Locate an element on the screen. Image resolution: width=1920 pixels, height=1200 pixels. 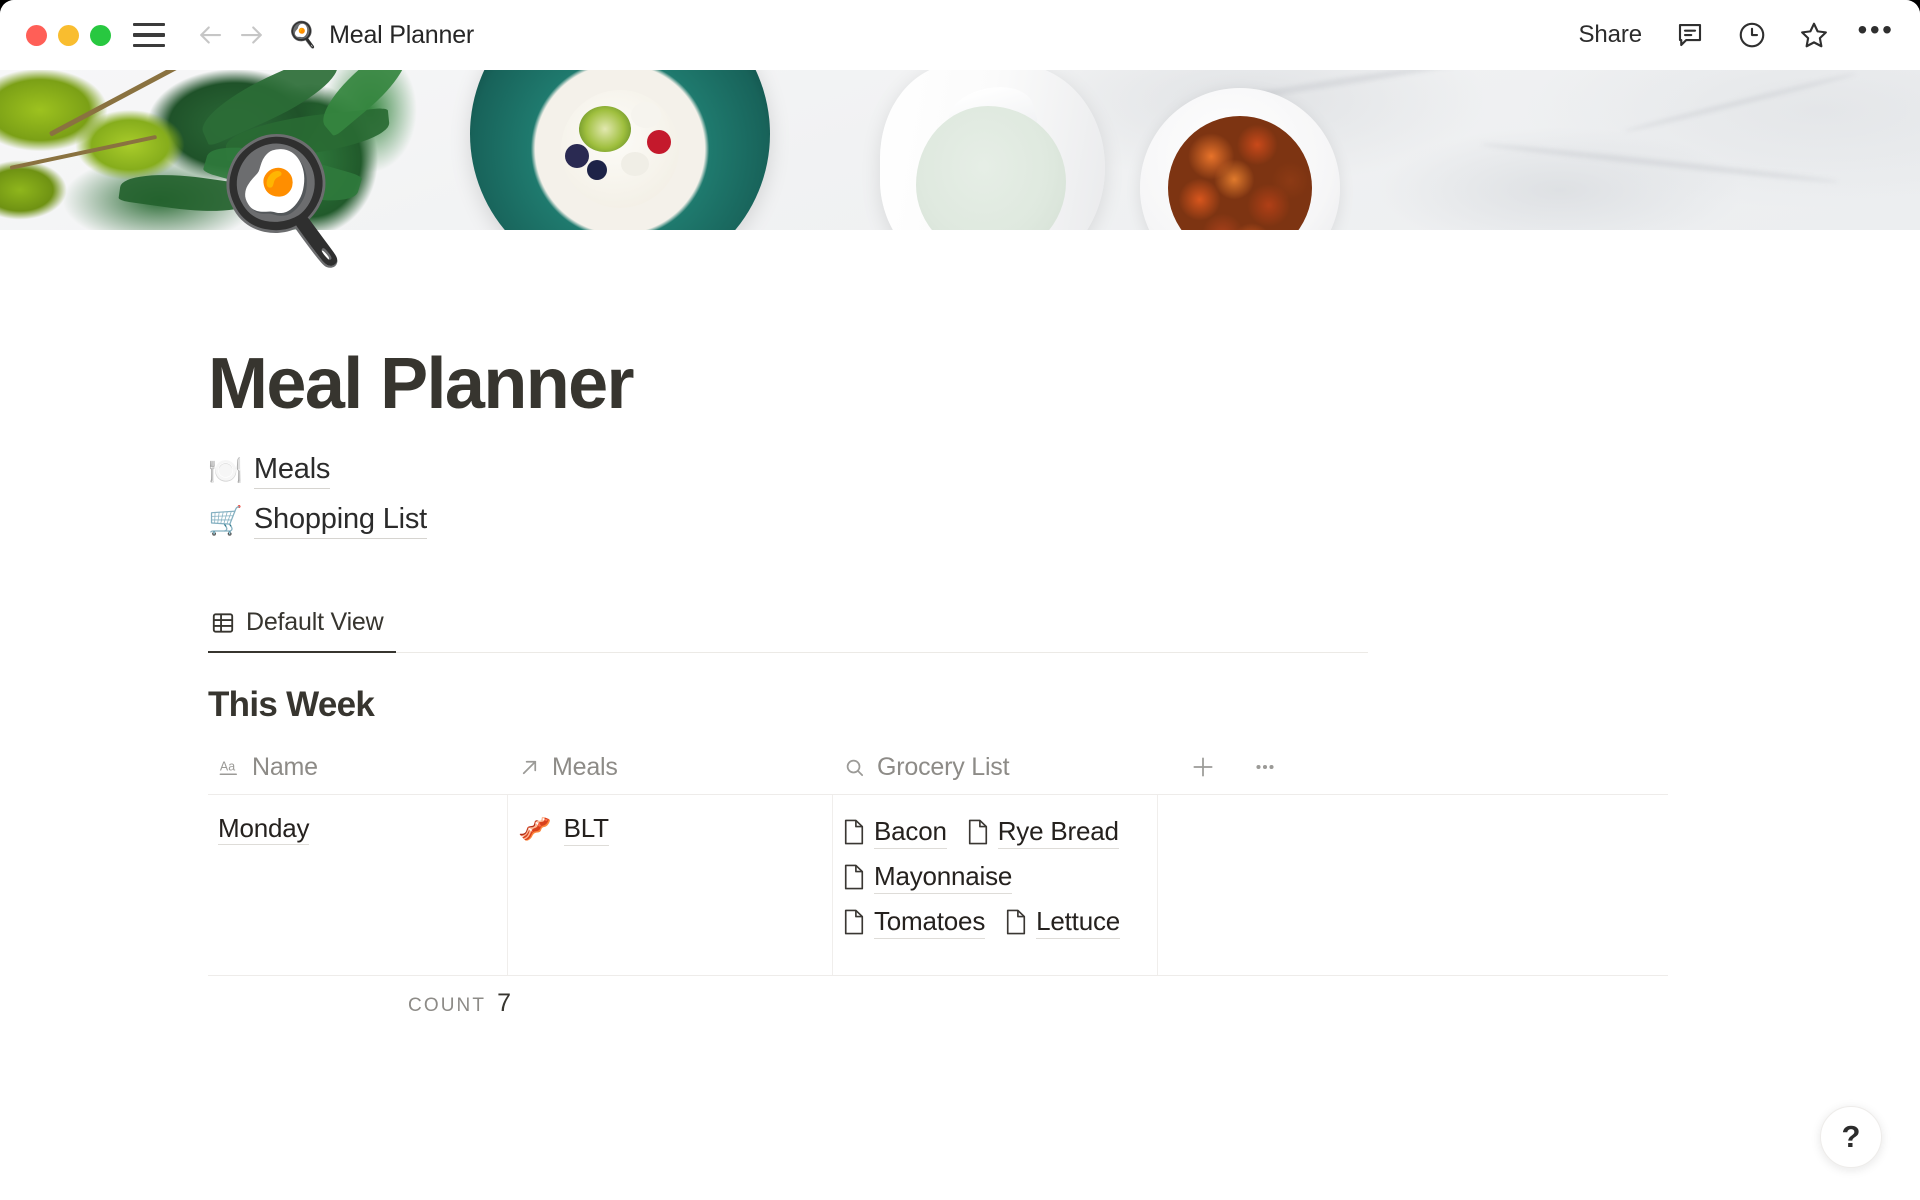
list-item: Mayonnaise is located at coordinates (927, 877).